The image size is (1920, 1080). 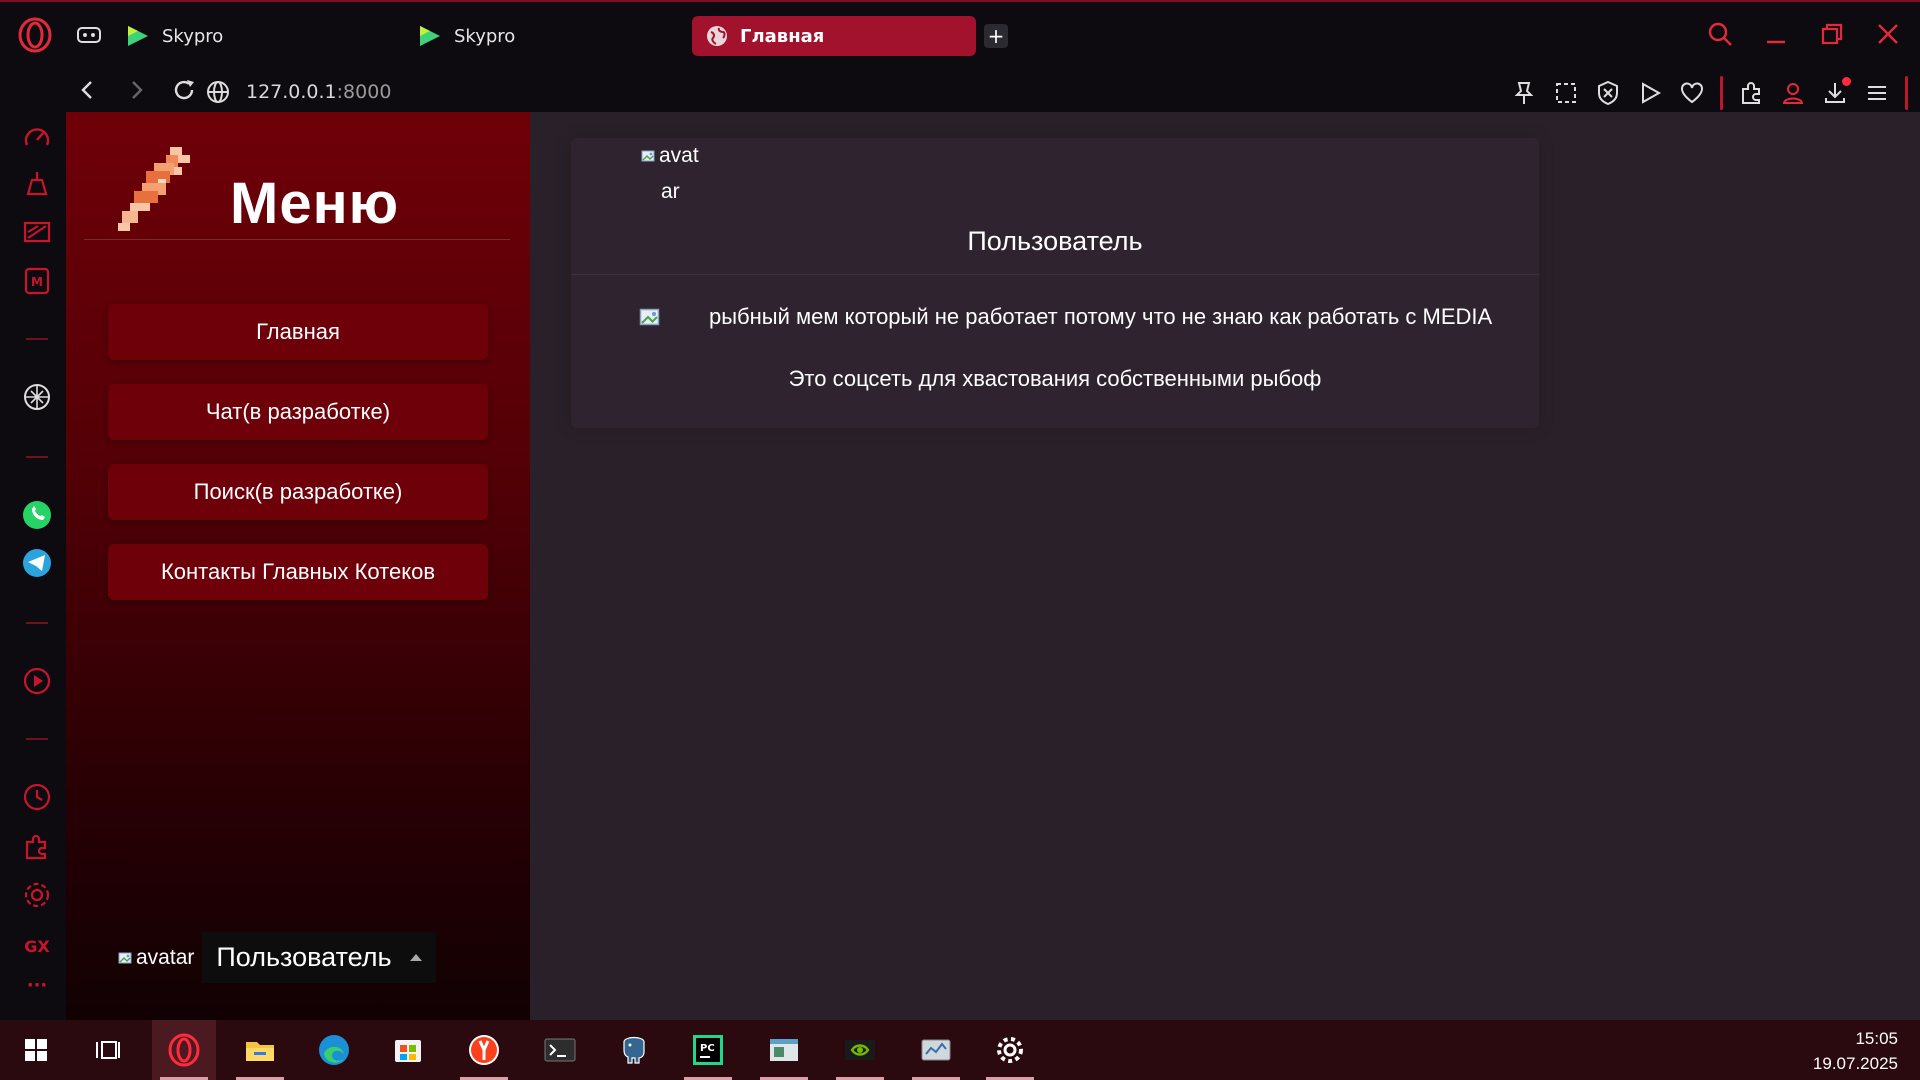 I want to click on taskbar-pycharm: PC, so click(x=708, y=1050).